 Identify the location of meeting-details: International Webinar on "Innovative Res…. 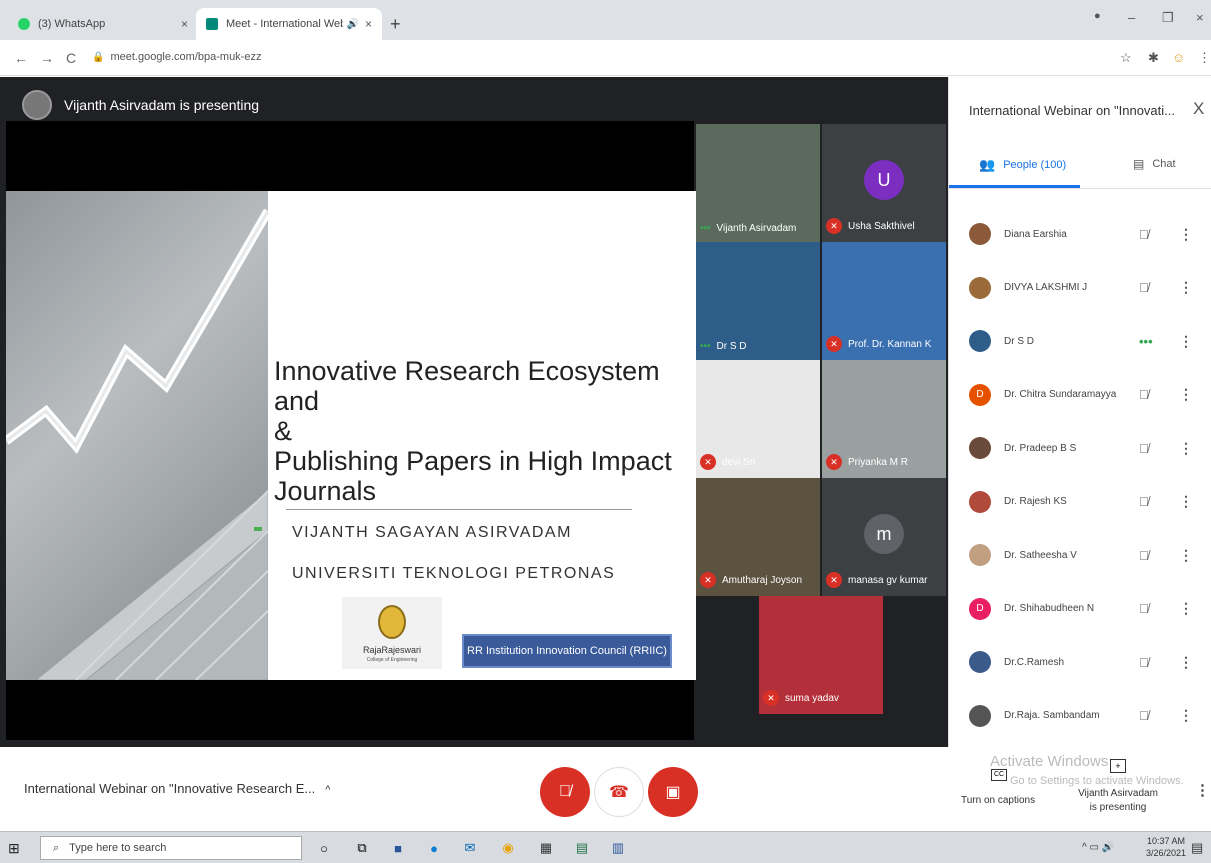
(177, 788).